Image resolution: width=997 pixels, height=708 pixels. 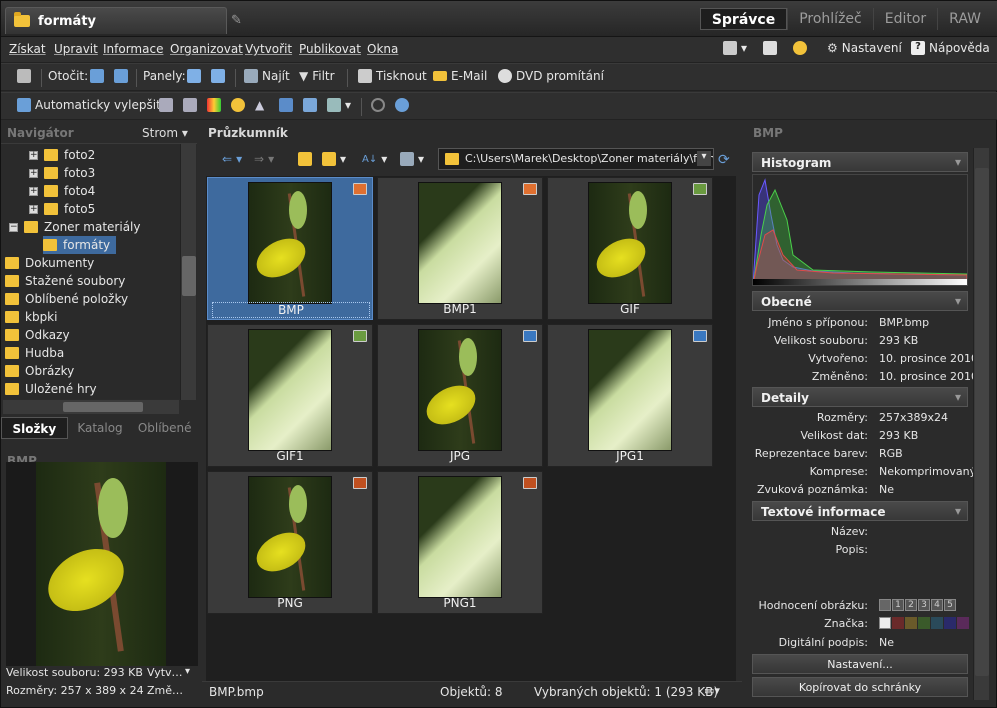 What do you see at coordinates (268, 49) in the screenshot?
I see `menu-vytvorit: Vytvořit` at bounding box center [268, 49].